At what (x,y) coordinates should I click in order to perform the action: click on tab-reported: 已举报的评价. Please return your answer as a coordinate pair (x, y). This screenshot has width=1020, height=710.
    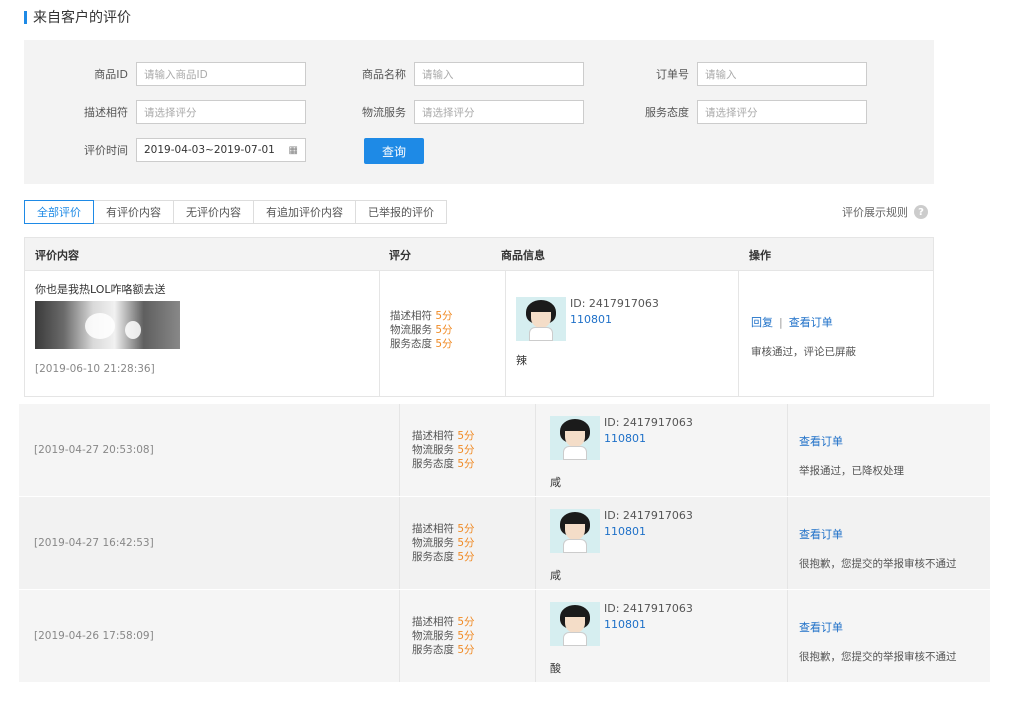
    Looking at the image, I should click on (401, 212).